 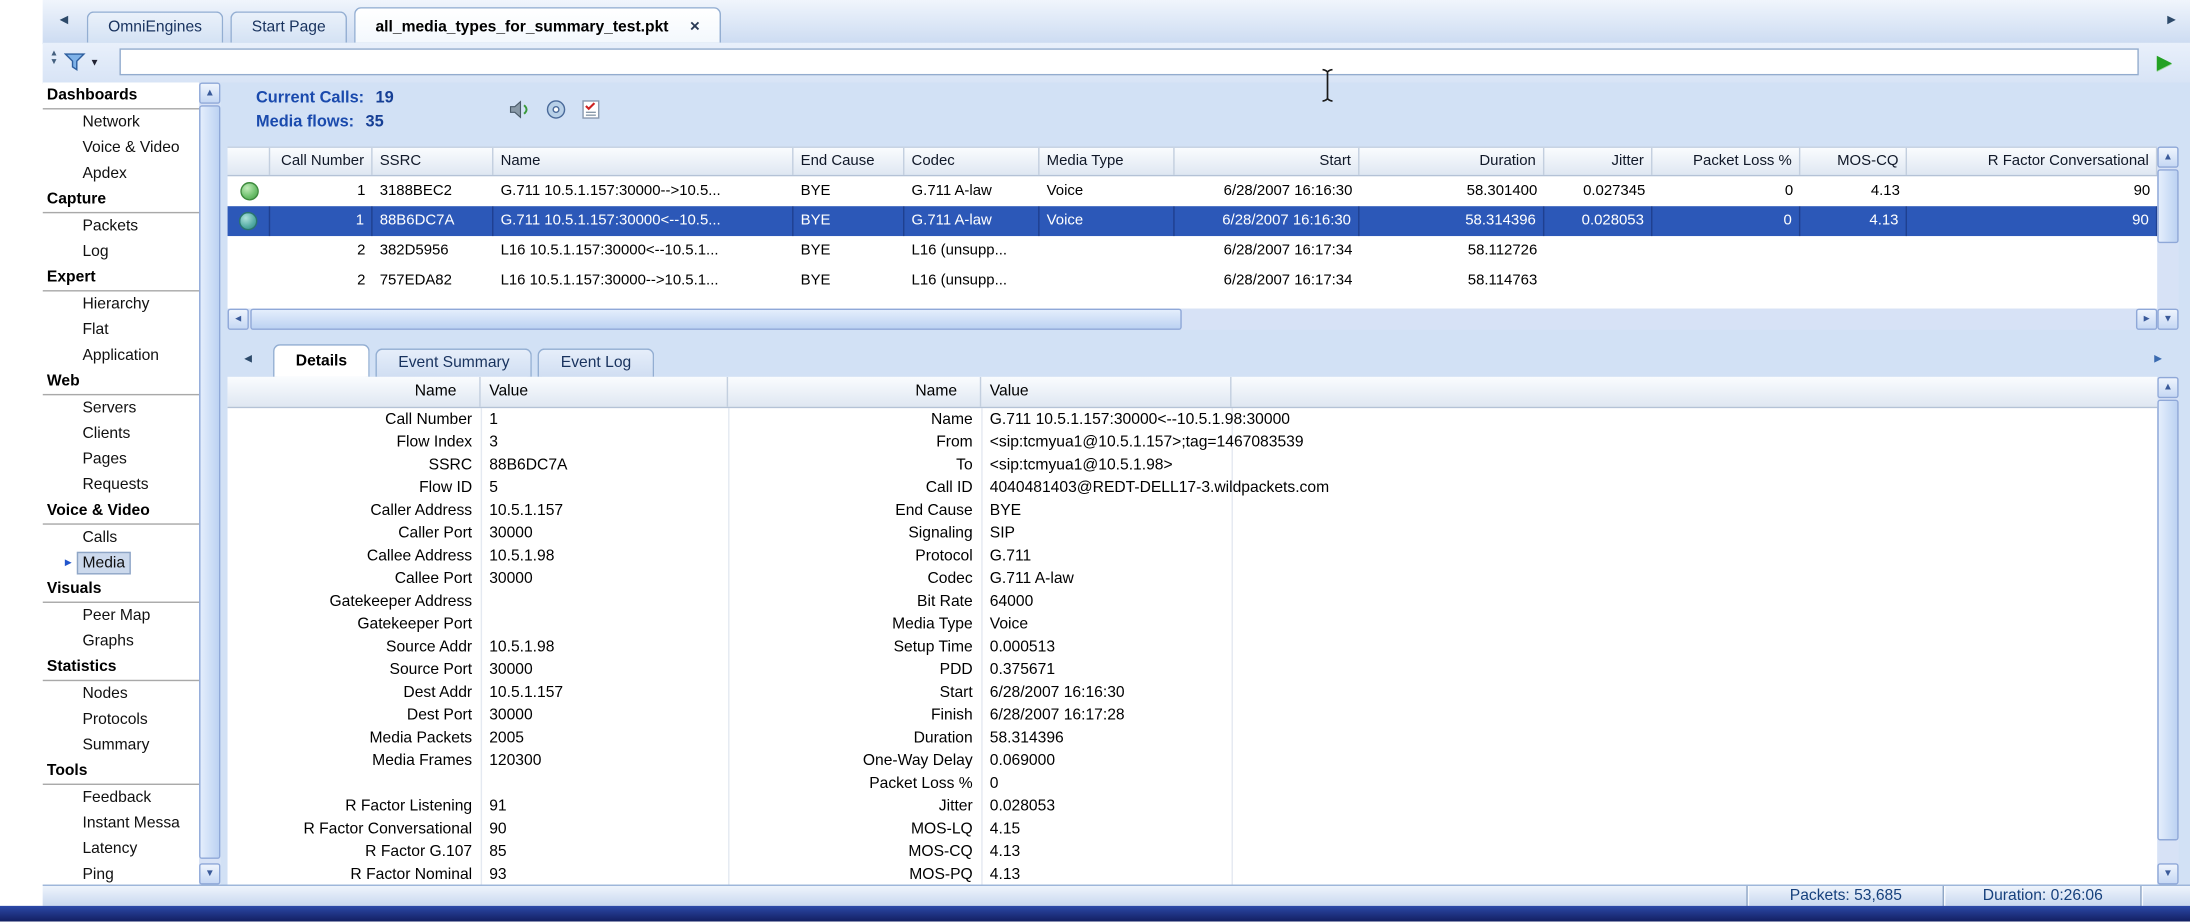 I want to click on sidebar-item-network: Network, so click(x=121, y=123).